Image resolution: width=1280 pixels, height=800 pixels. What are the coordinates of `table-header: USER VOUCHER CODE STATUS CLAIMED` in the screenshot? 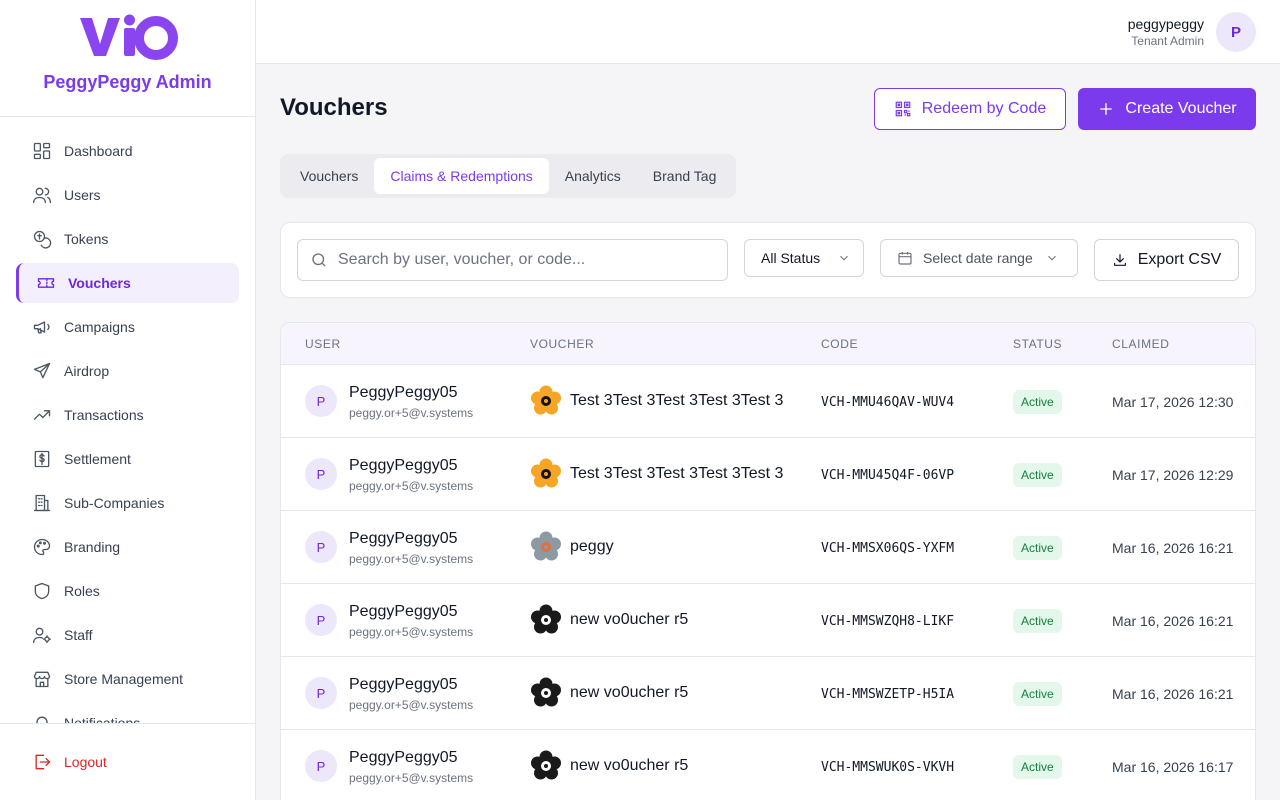 It's located at (768, 343).